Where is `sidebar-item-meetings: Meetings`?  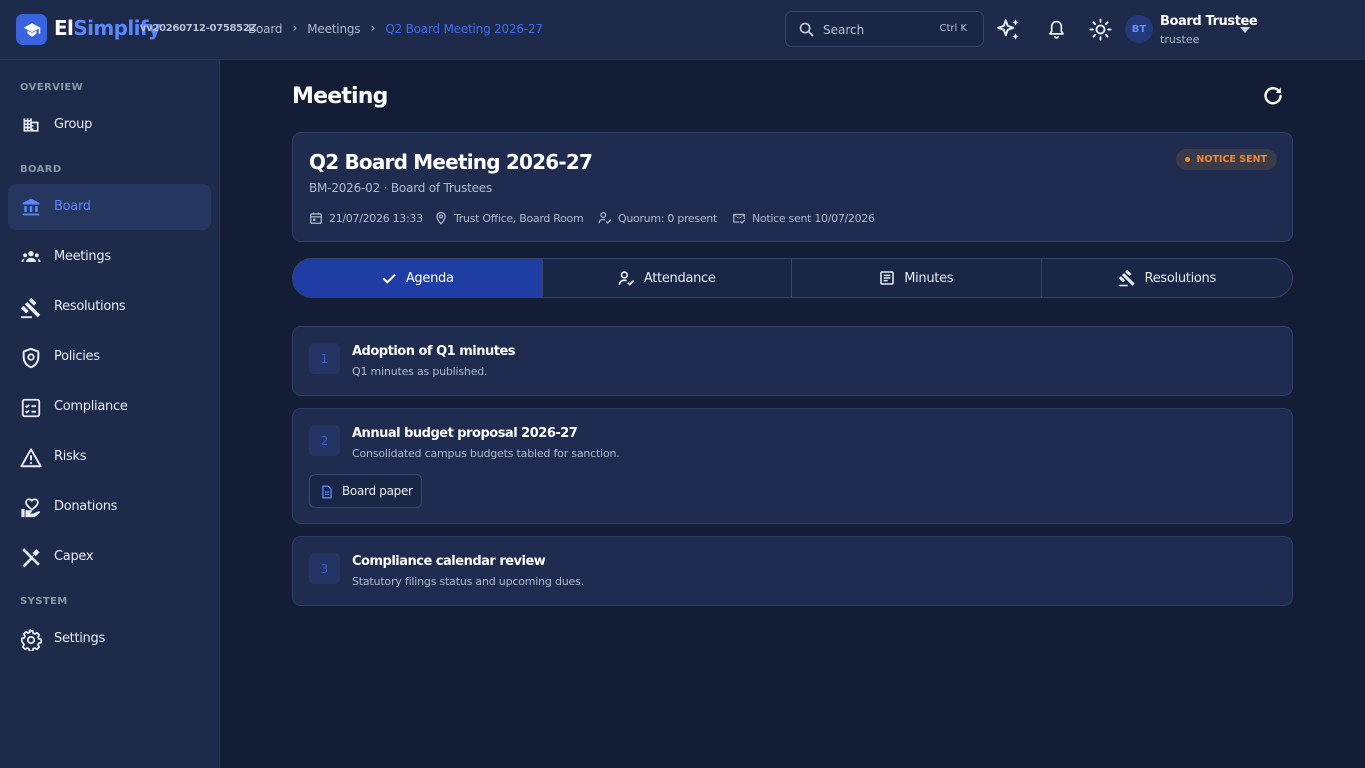 sidebar-item-meetings: Meetings is located at coordinates (109, 257).